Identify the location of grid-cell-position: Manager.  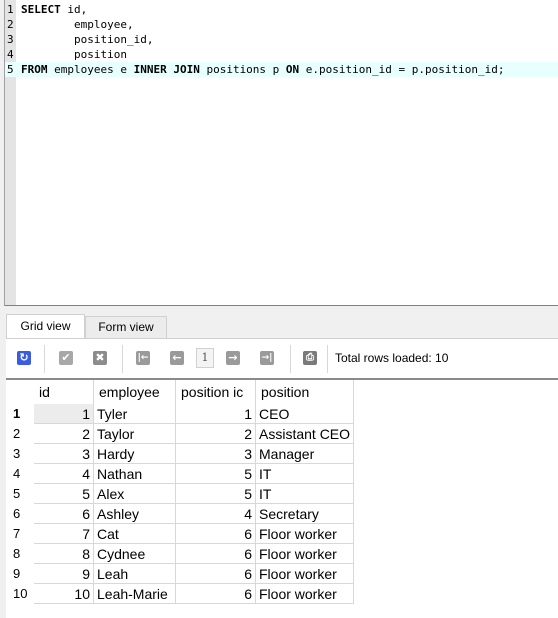
(305, 454).